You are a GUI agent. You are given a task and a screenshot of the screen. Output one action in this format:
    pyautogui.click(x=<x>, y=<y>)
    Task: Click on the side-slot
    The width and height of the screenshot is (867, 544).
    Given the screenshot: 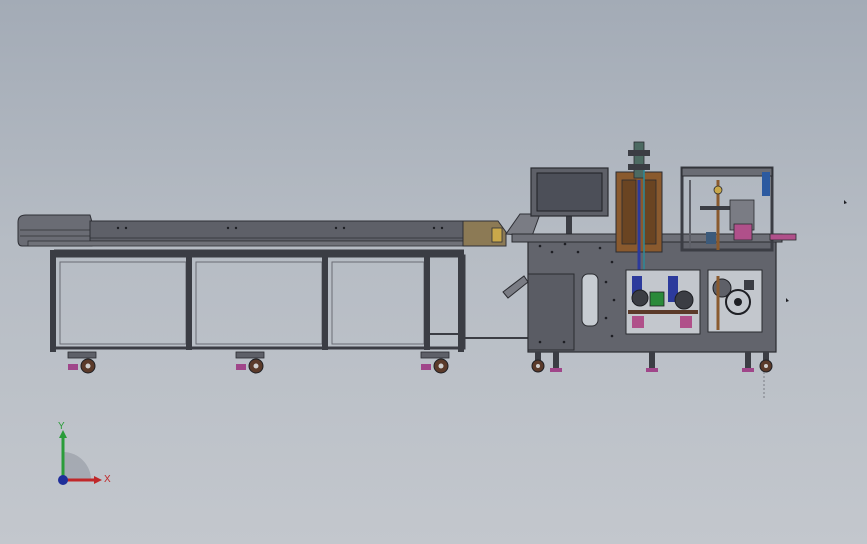 What is the action you would take?
    pyautogui.click(x=590, y=300)
    